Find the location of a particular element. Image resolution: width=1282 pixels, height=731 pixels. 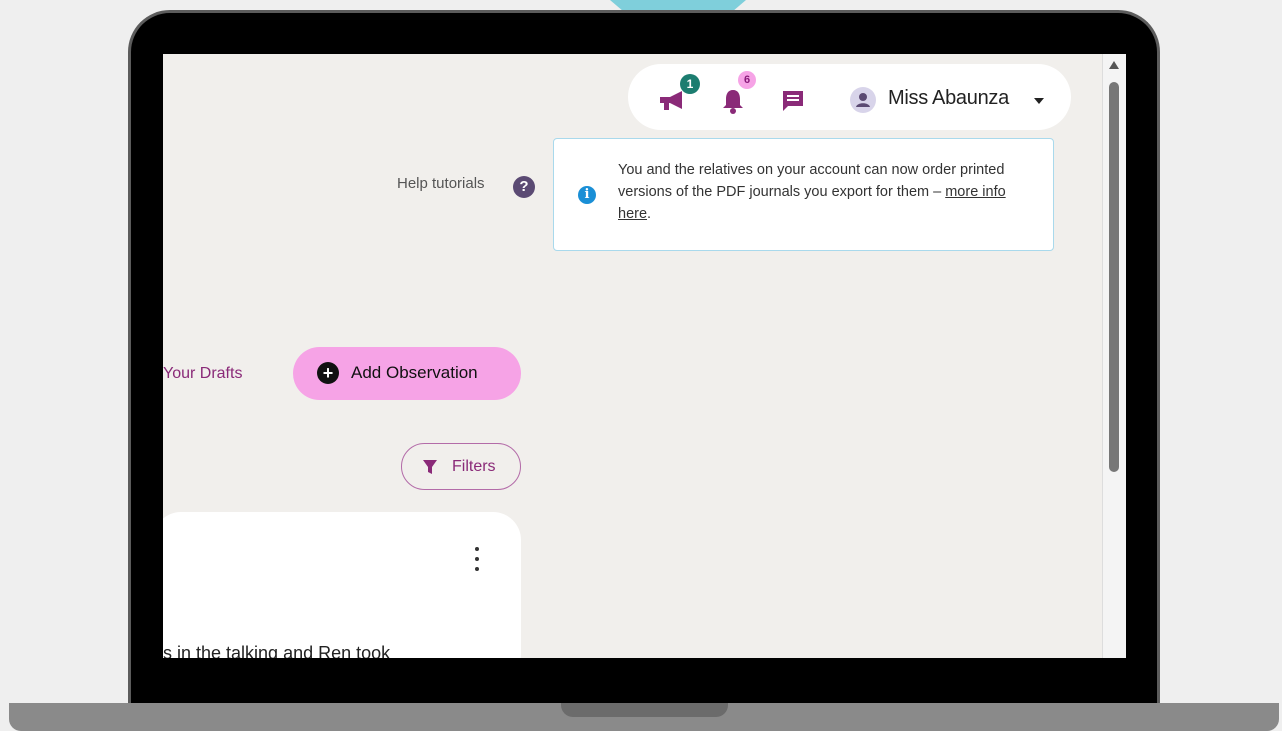

info-icon: i is located at coordinates (587, 195).